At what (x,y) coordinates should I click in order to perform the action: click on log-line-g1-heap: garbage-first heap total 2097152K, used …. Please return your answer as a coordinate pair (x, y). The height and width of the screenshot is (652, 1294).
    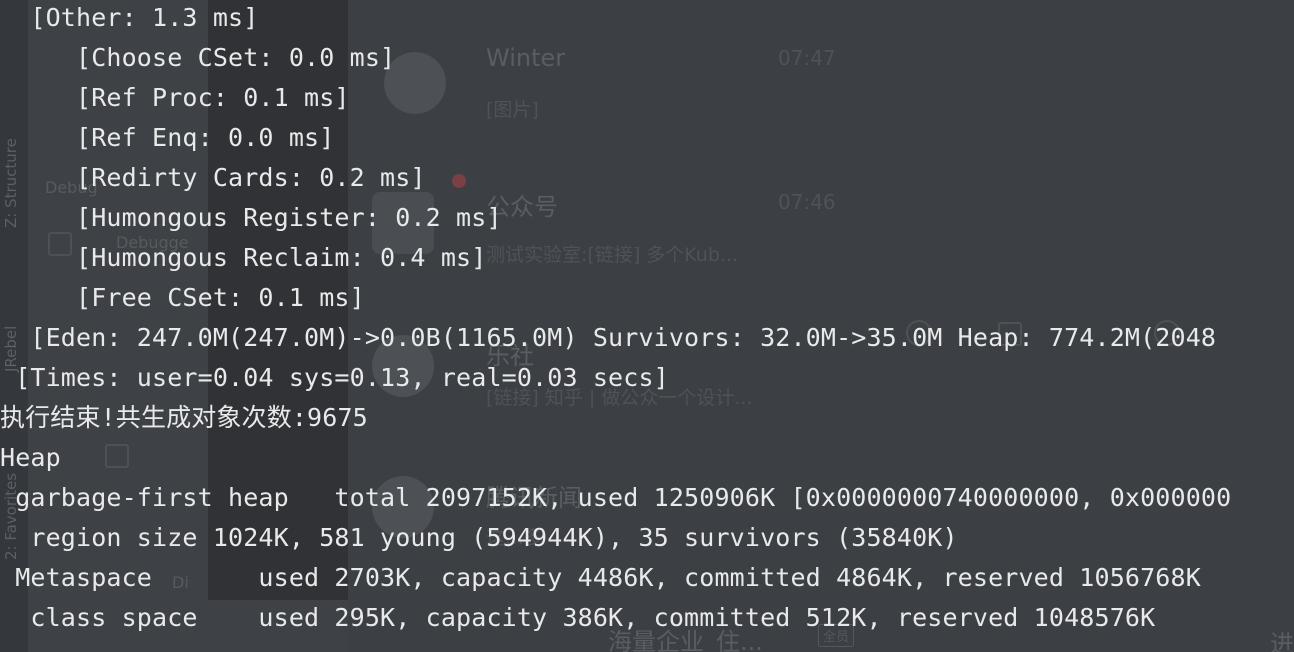
    Looking at the image, I should click on (616, 497).